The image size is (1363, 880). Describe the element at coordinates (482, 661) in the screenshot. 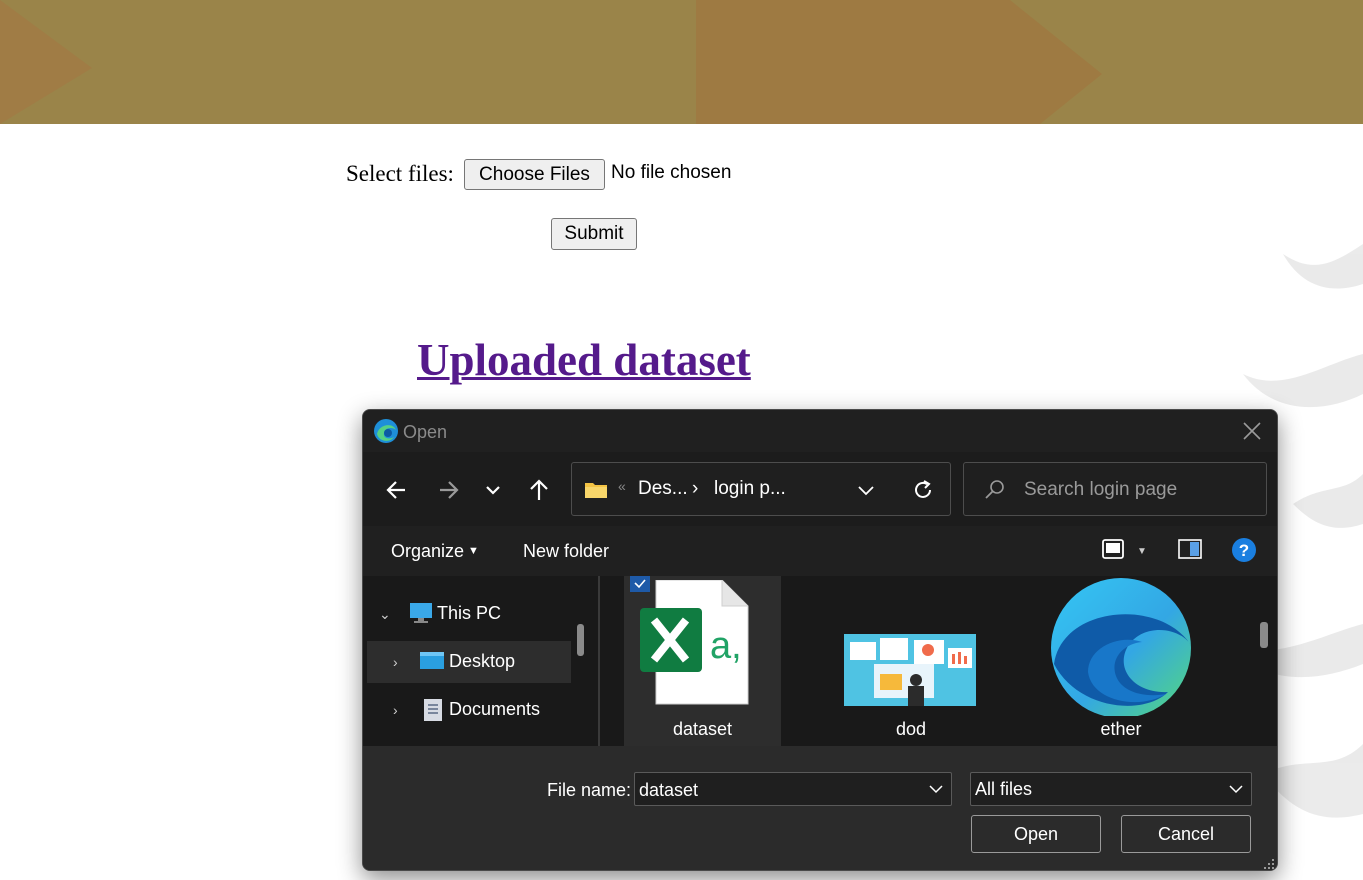

I see `tree-label-desktop: Desktop` at that location.